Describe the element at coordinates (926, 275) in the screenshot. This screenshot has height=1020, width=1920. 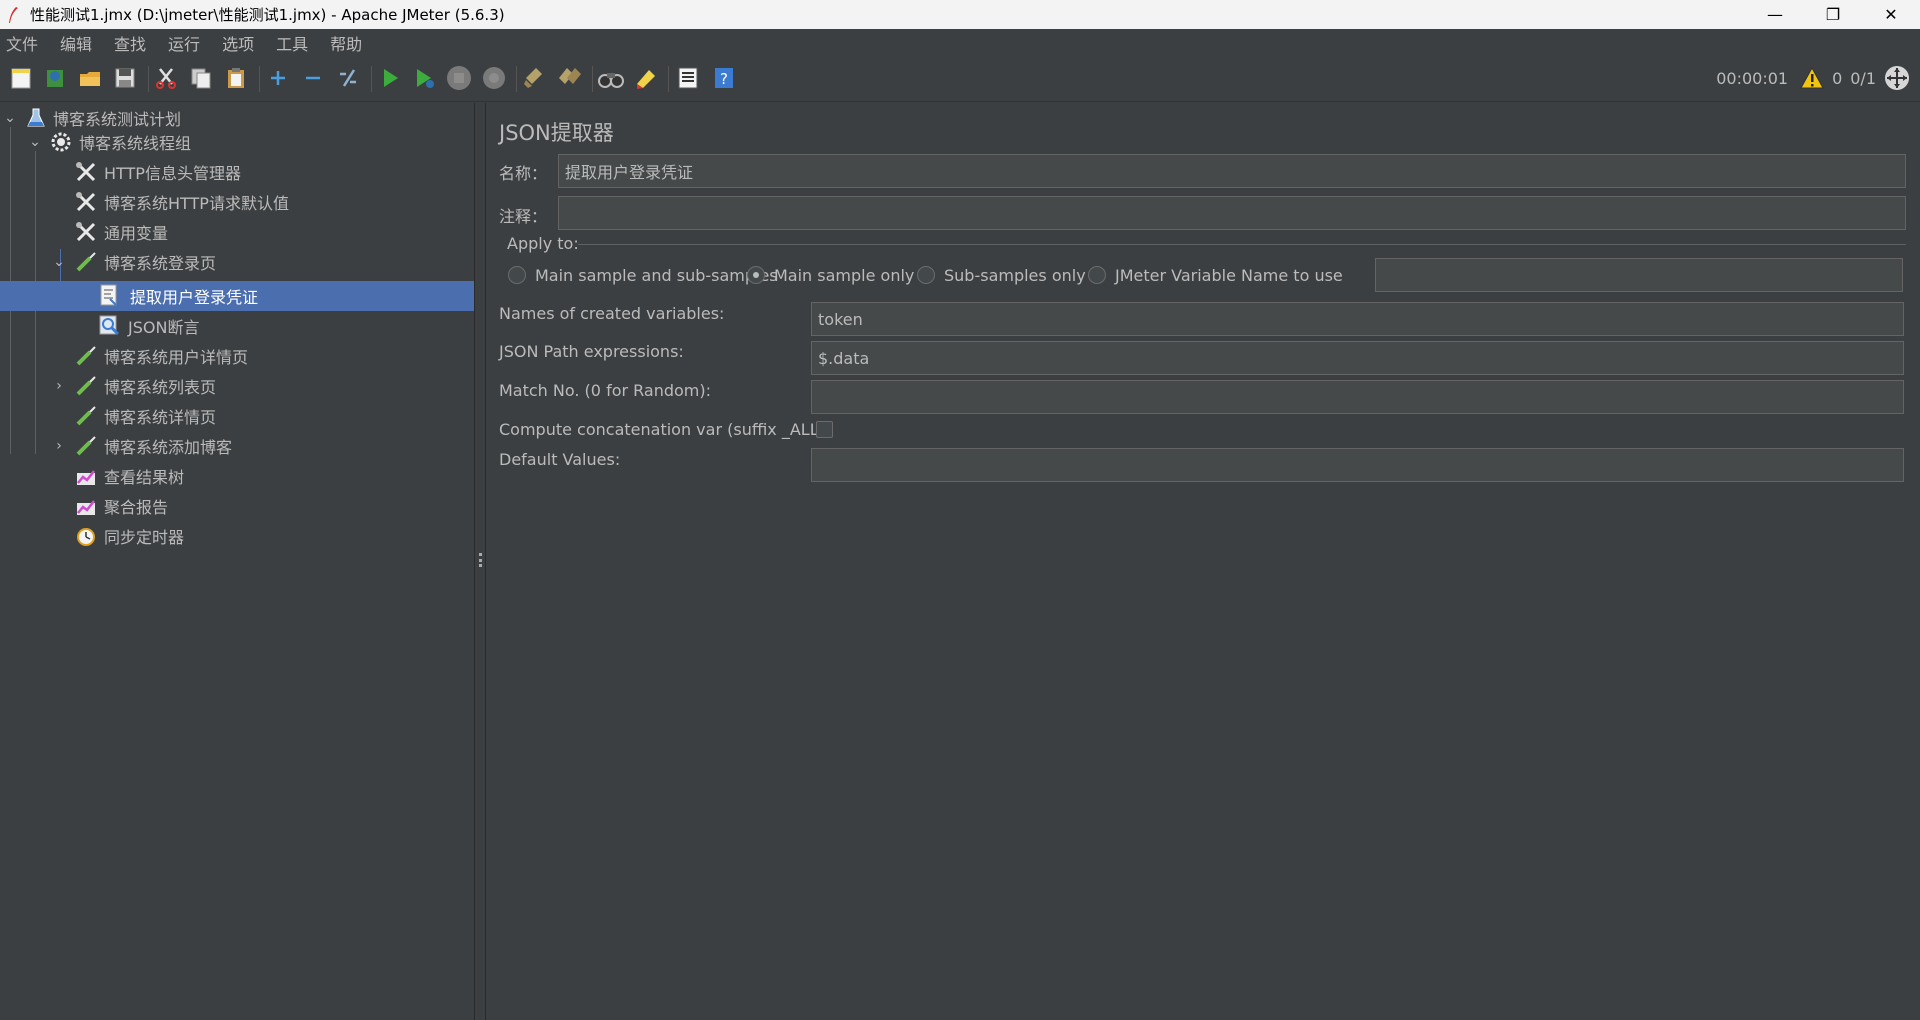
I see `apply-sub-only-radio` at that location.